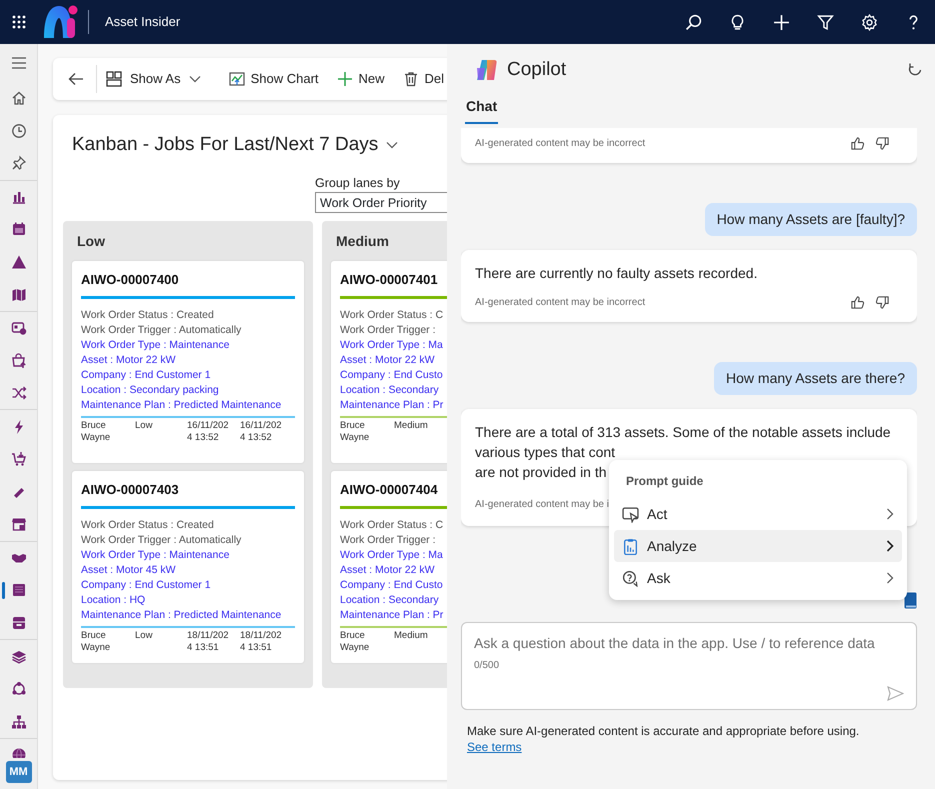 This screenshot has width=935, height=789. What do you see at coordinates (494, 747) in the screenshot?
I see `terms-link: See terms` at bounding box center [494, 747].